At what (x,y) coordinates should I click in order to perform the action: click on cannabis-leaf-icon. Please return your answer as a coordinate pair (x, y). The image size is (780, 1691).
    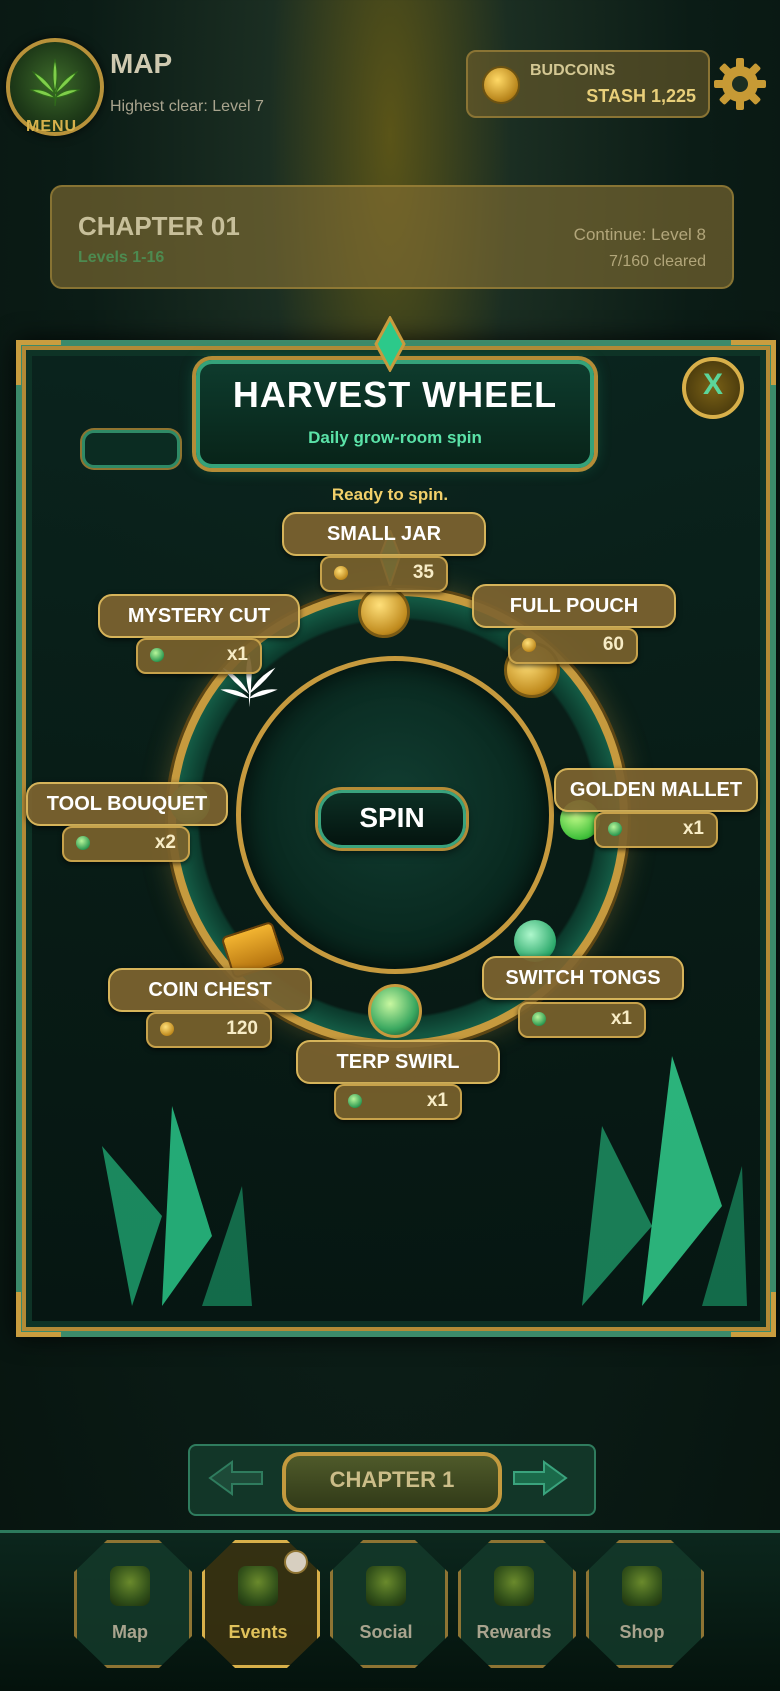
    Looking at the image, I should click on (55, 82).